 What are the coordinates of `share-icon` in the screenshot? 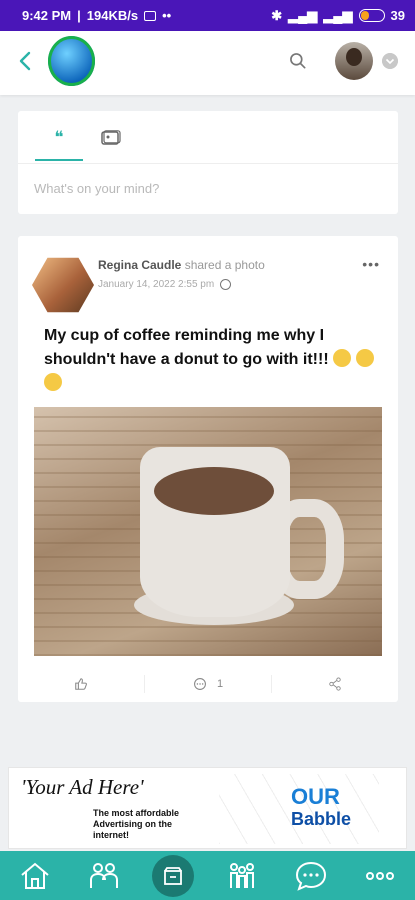 It's located at (335, 684).